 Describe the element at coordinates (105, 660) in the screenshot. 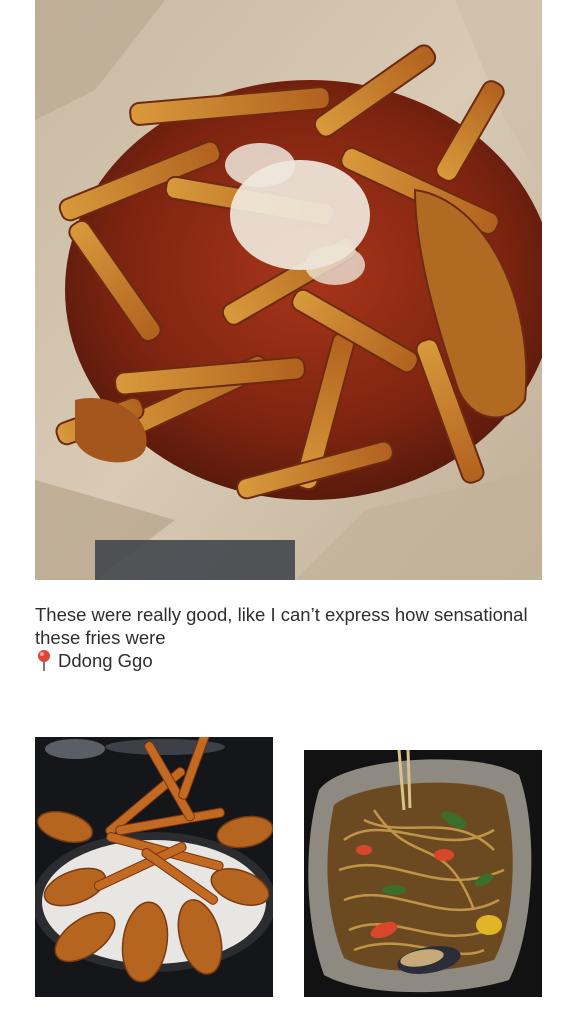

I see `location-name: Ddong Ggo` at that location.